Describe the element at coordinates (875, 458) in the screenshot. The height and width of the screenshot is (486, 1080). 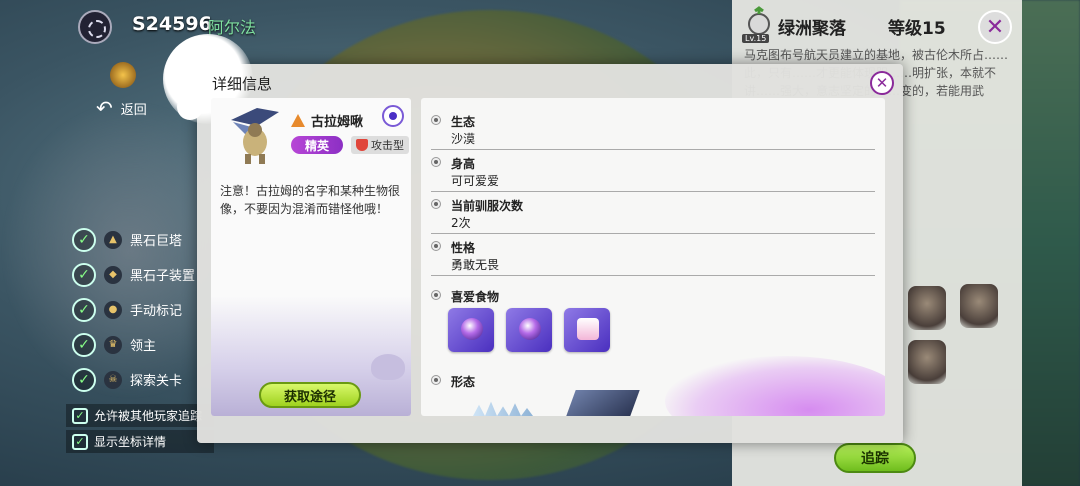
I see `track-button: 追踪` at that location.